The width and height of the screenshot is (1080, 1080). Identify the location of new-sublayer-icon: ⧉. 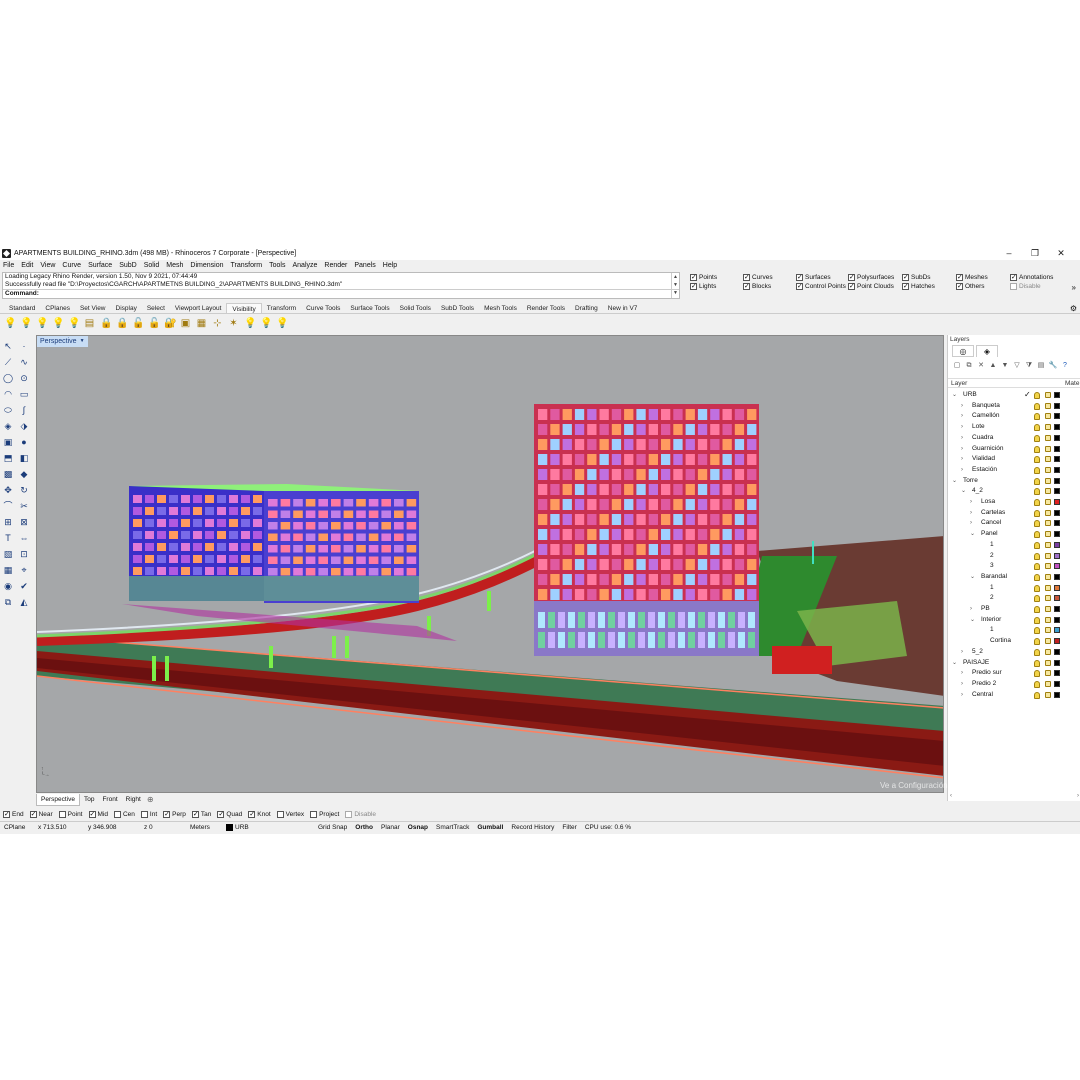
(969, 366).